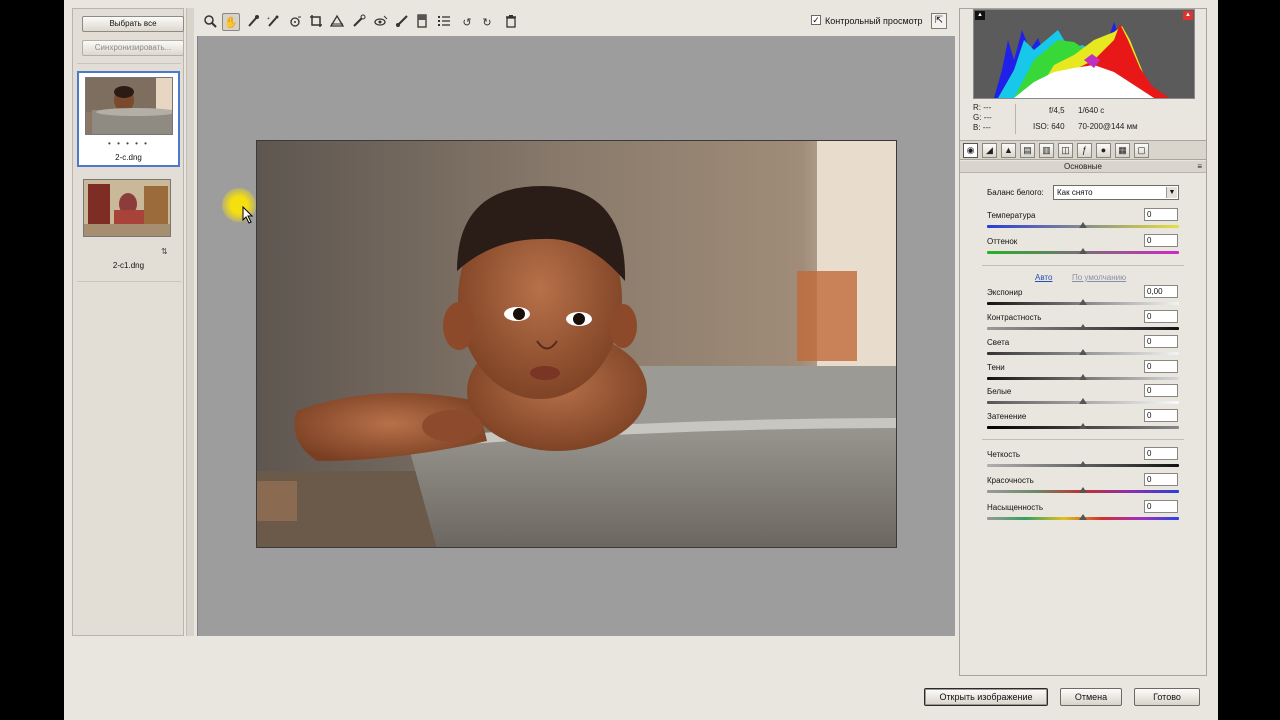 The width and height of the screenshot is (1280, 720). What do you see at coordinates (1167, 697) in the screenshot?
I see `done-button: Готово` at bounding box center [1167, 697].